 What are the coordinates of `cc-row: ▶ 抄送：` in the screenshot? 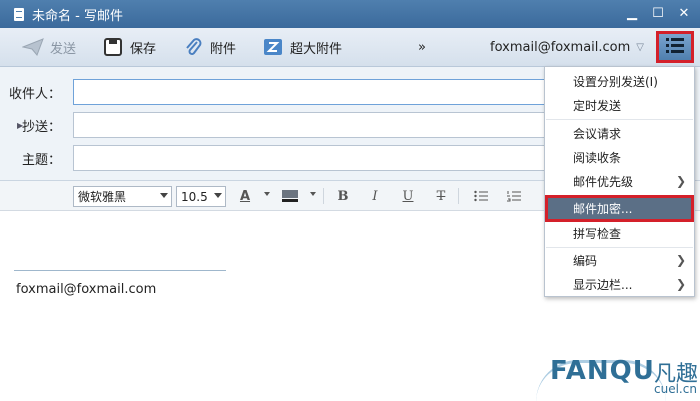 It's located at (272, 125).